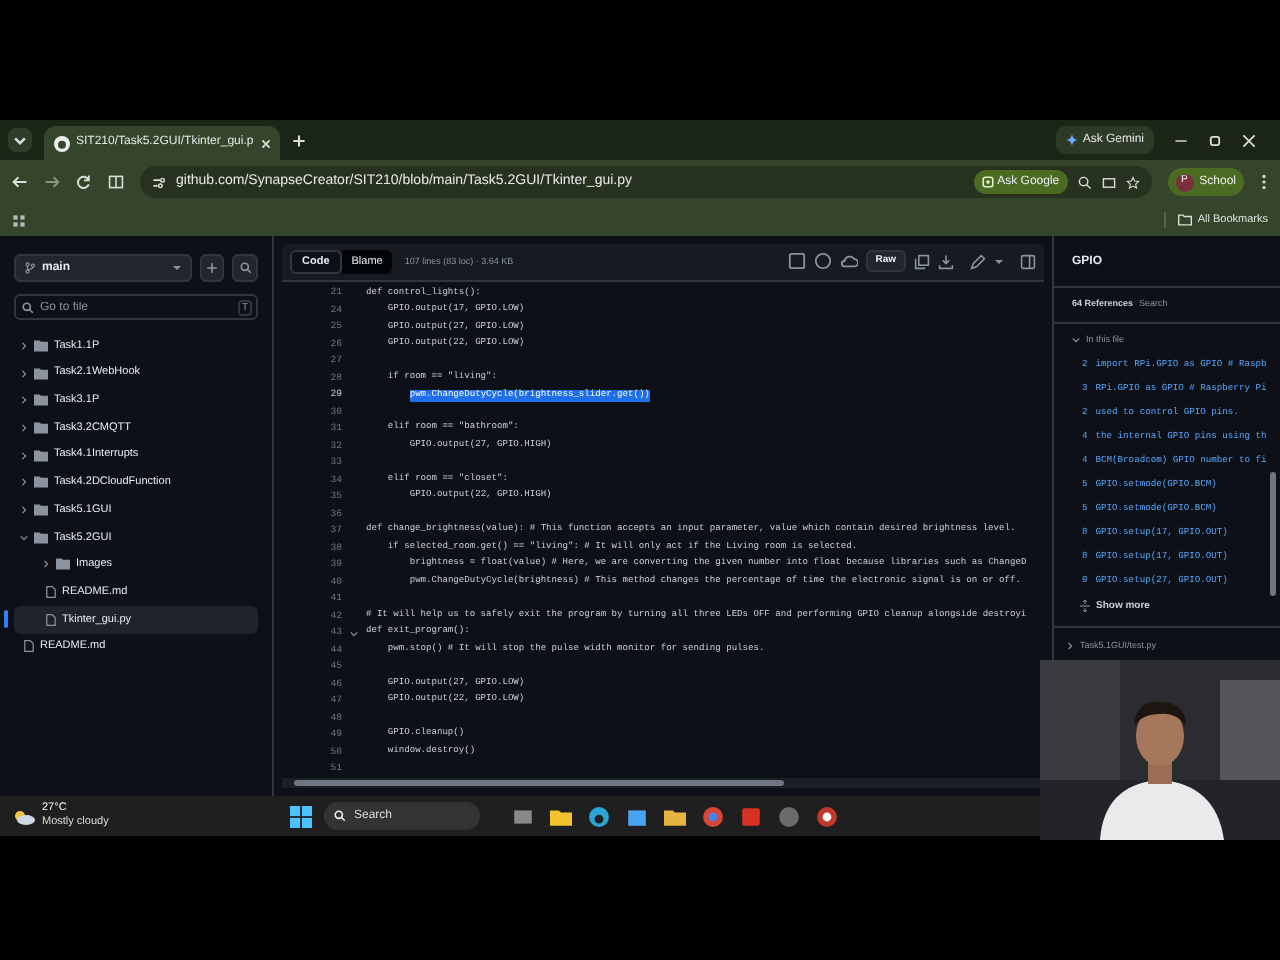  I want to click on star-icon, so click(1132, 182).